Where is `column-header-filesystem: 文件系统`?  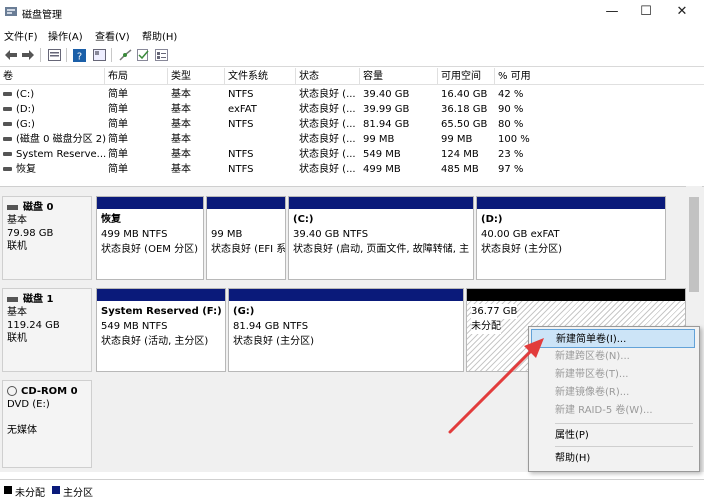
column-header-filesystem: 文件系统 is located at coordinates (260, 76).